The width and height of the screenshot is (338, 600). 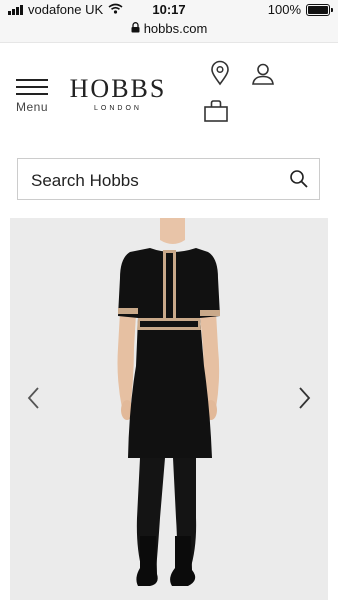 I want to click on status-right: 100%, so click(x=300, y=9).